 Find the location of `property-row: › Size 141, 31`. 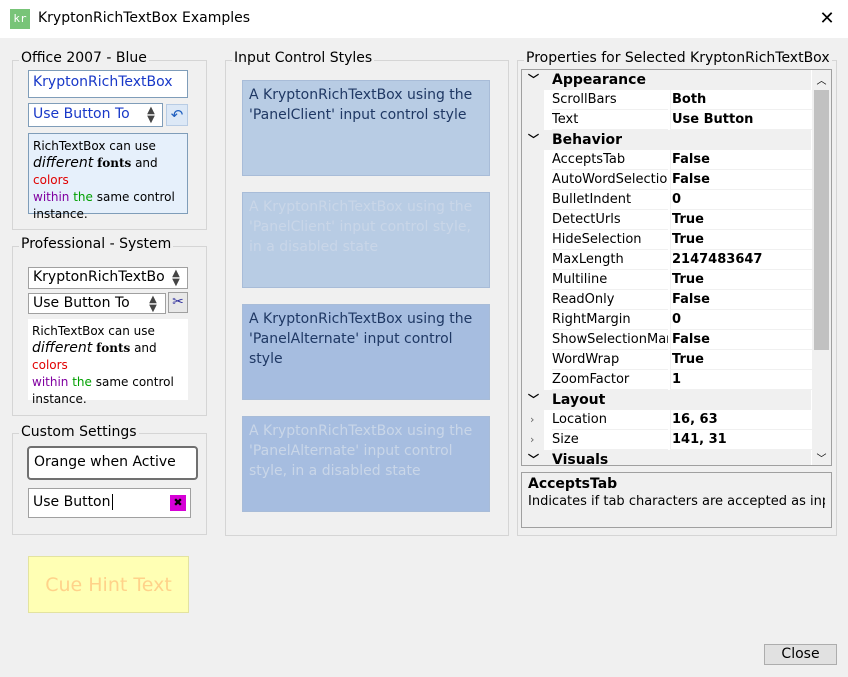

property-row: › Size 141, 31 is located at coordinates (667, 440).